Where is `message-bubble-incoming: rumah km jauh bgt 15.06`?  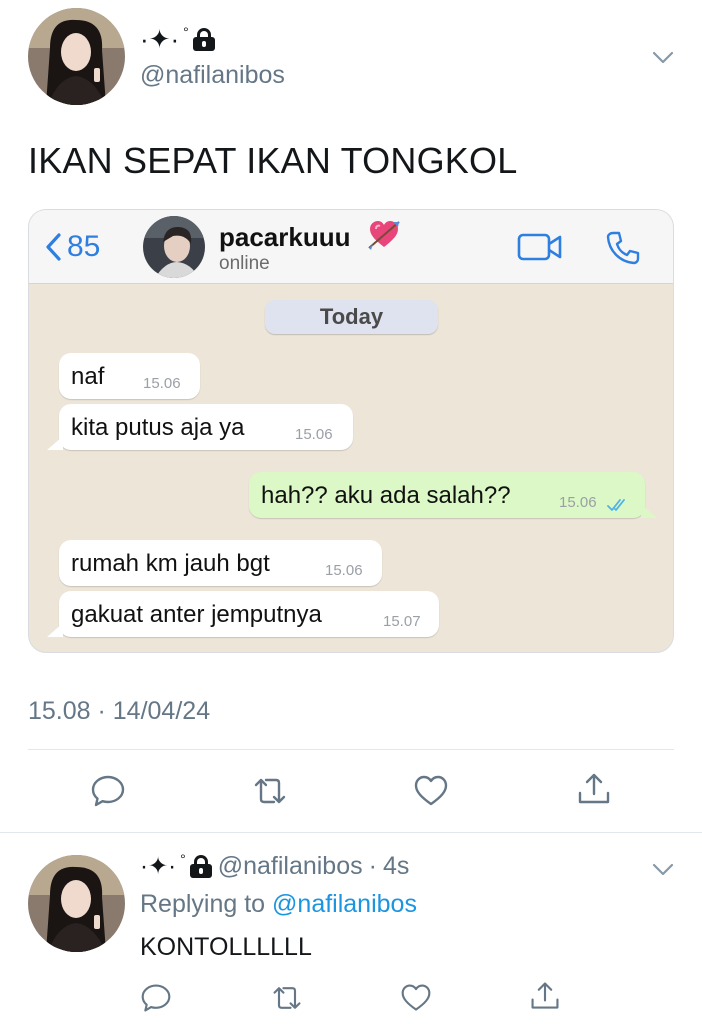
message-bubble-incoming: rumah km jauh bgt 15.06 is located at coordinates (220, 563).